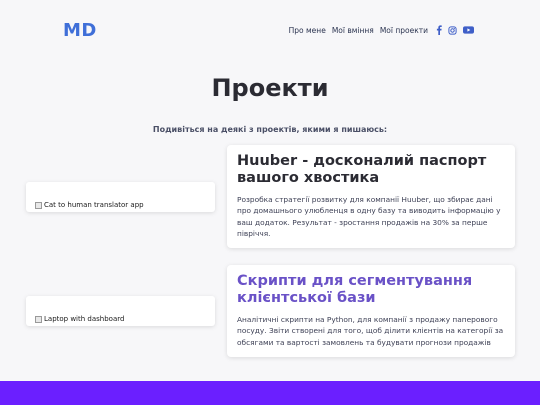 The image size is (540, 405). I want to click on youtube-icon, so click(468, 30).